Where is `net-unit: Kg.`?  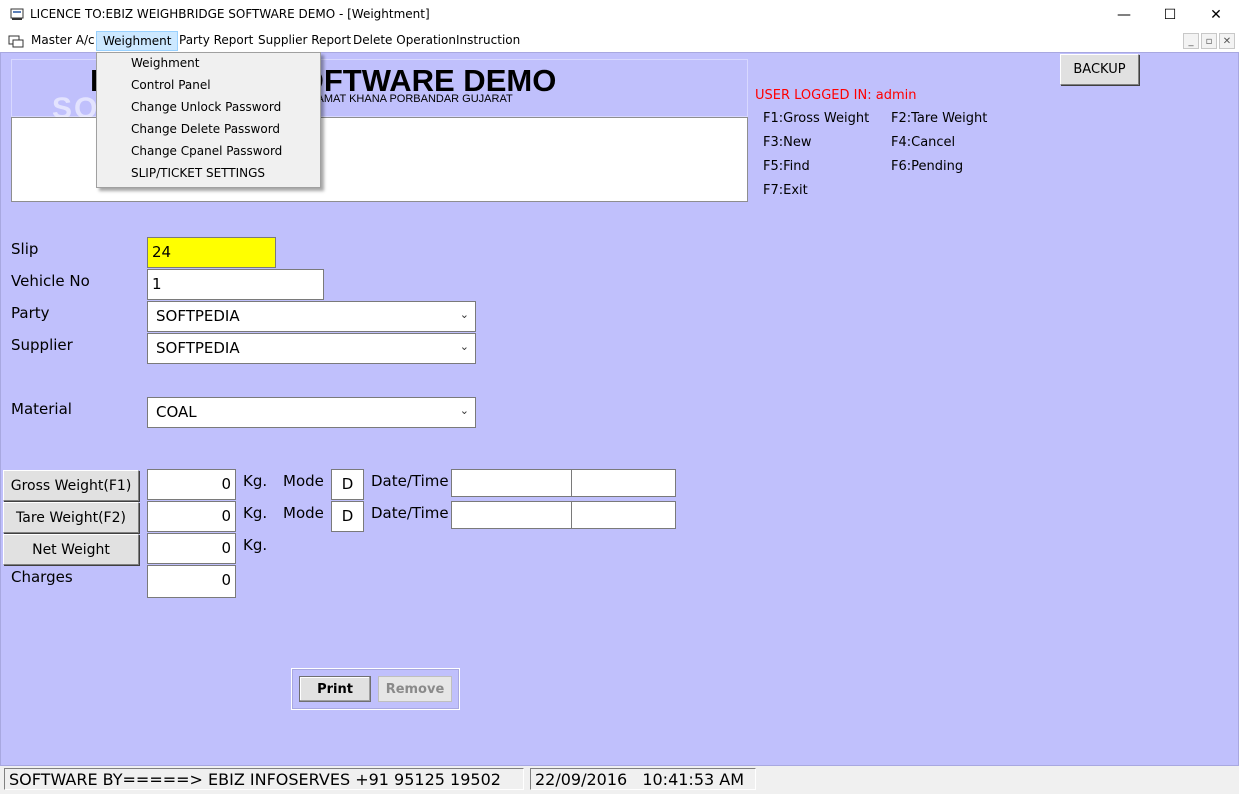 net-unit: Kg. is located at coordinates (255, 545).